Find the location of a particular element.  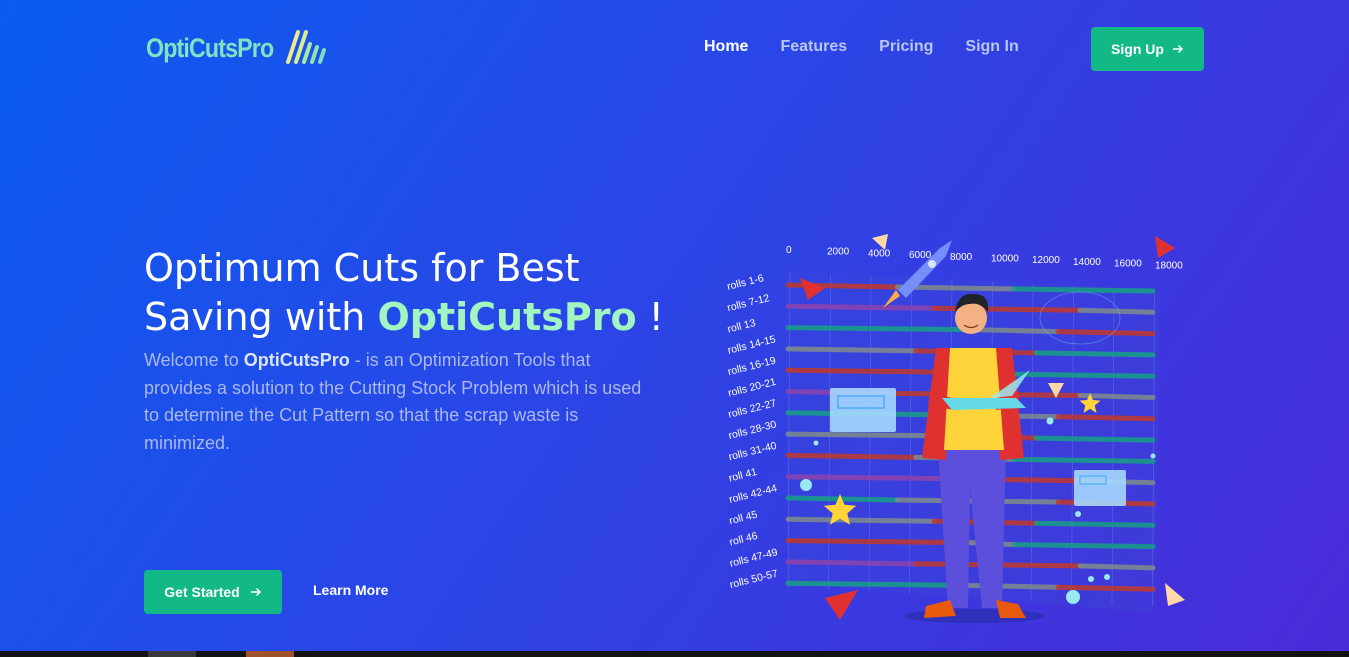

hero-desc-brand: OptiCutsPro is located at coordinates (296, 360).